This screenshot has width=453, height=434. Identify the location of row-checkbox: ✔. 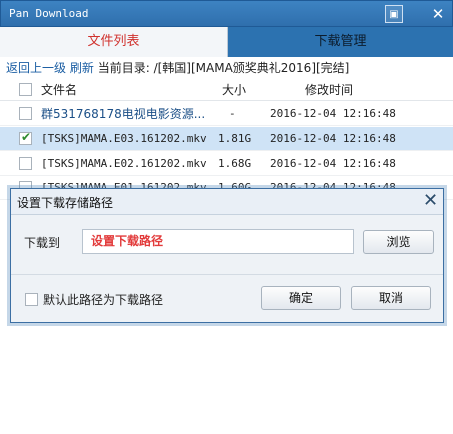
(25, 137).